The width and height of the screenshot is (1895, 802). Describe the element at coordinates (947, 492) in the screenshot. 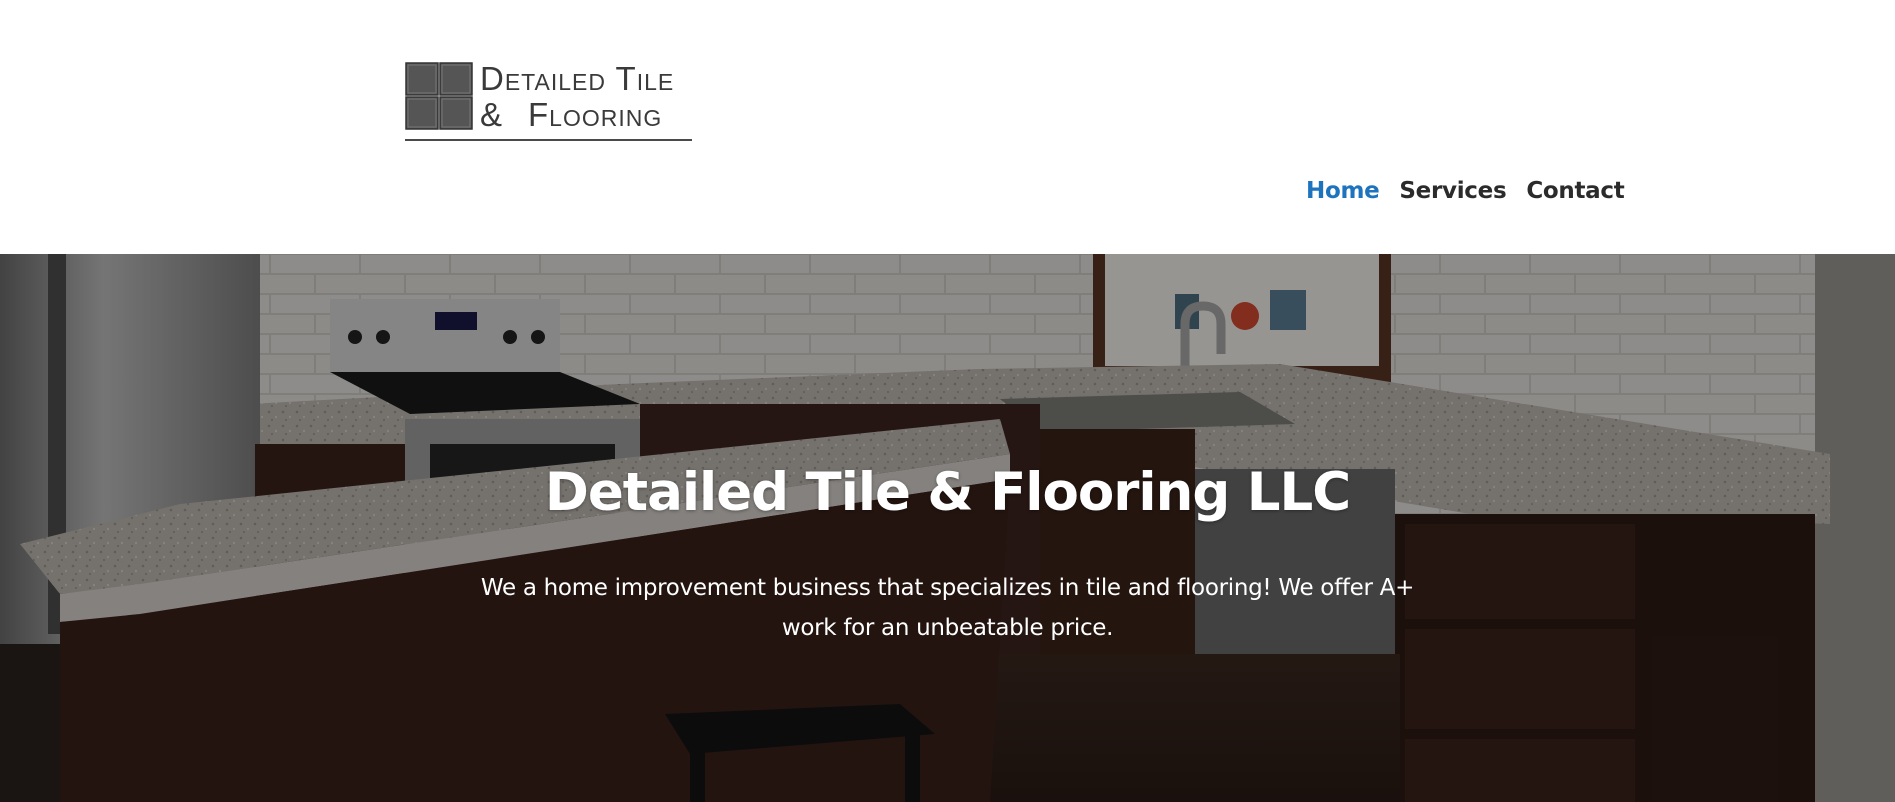

I see `hero-title: Detailed Tile & Flooring LLC` at that location.